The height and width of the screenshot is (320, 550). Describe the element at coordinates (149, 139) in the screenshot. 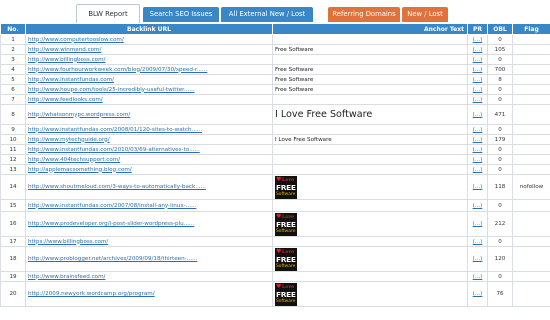

I see `backlink-url-link: http://www.mytechguide.org/` at that location.